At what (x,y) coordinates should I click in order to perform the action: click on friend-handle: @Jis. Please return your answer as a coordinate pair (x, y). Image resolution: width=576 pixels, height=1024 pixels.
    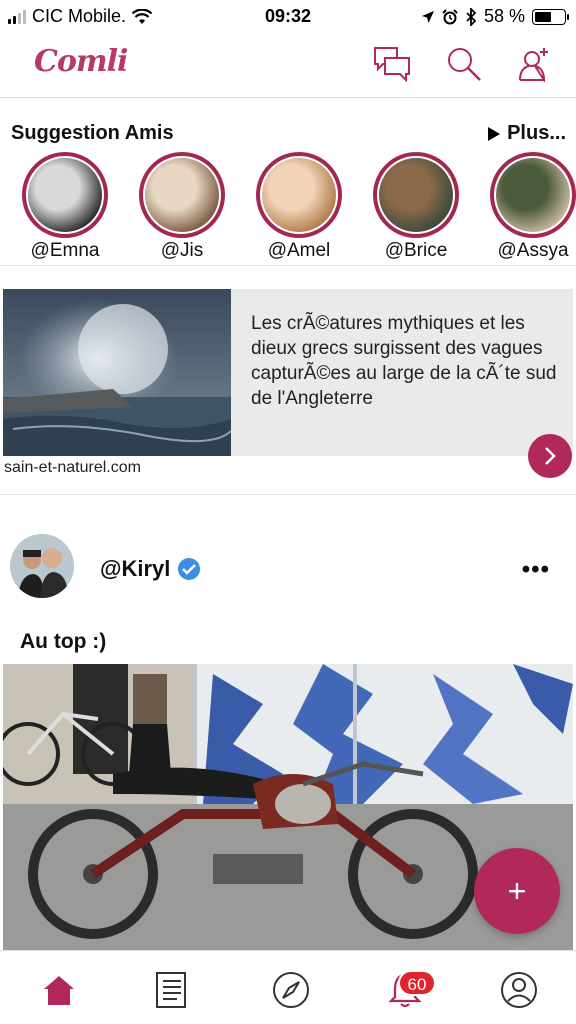
    Looking at the image, I should click on (182, 250).